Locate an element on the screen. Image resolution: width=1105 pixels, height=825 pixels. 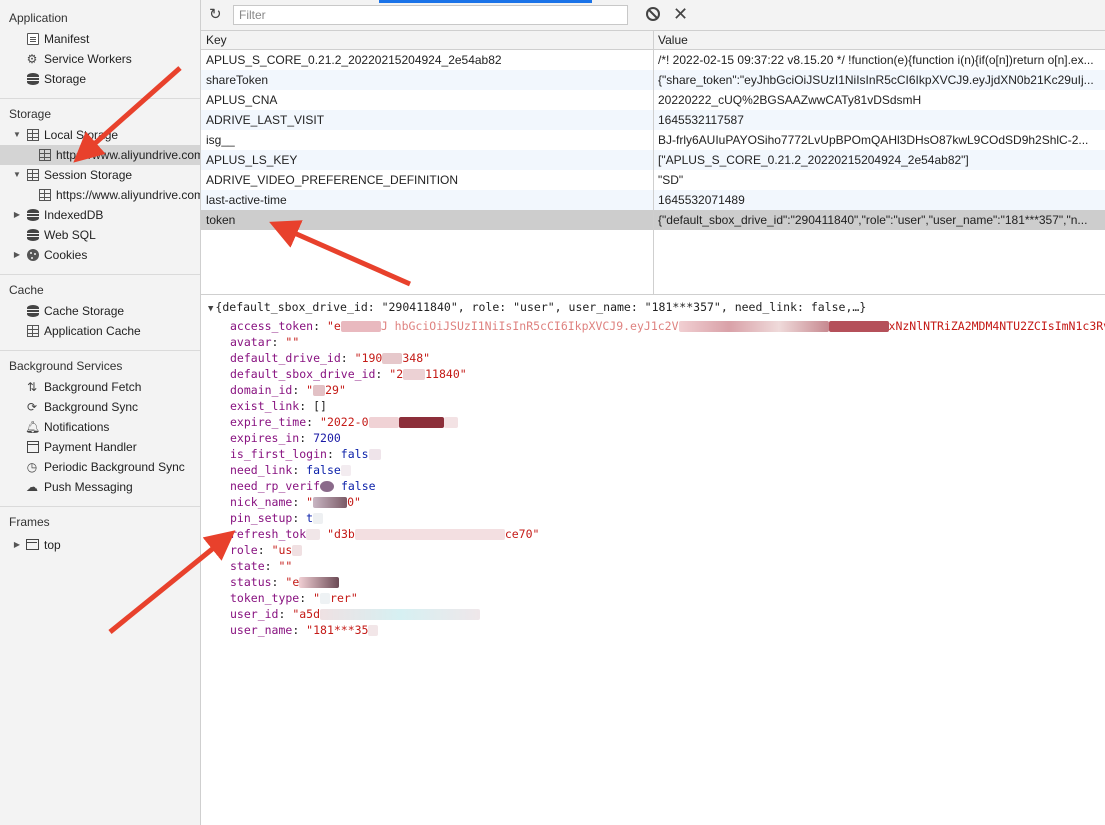
sidebar-item-payment-handler: Payment Handler is located at coordinates (100, 447).